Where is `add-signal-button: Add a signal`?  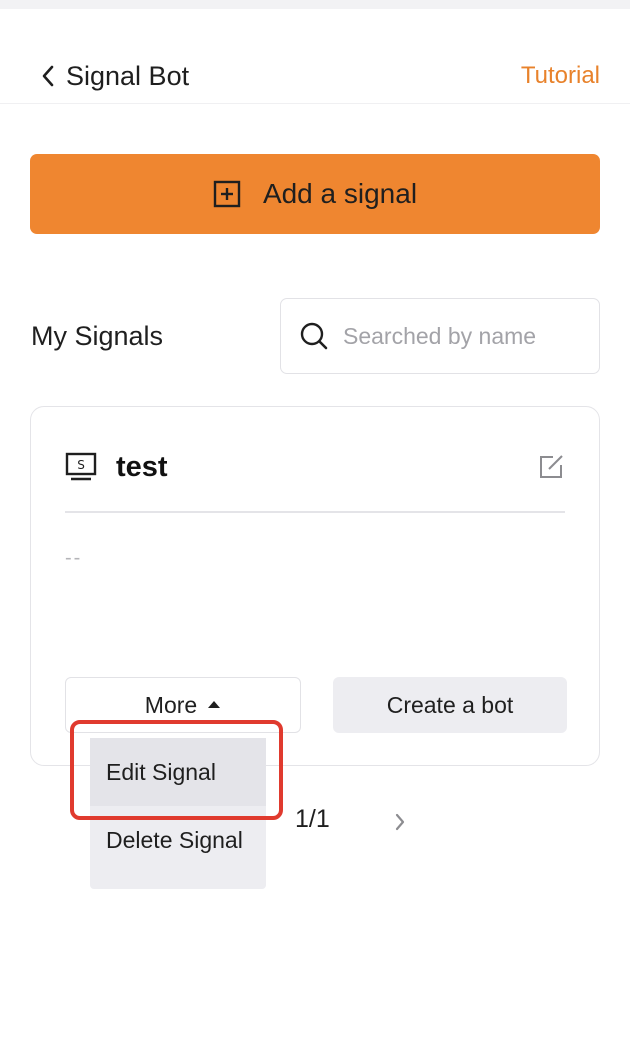
add-signal-button: Add a signal is located at coordinates (315, 194).